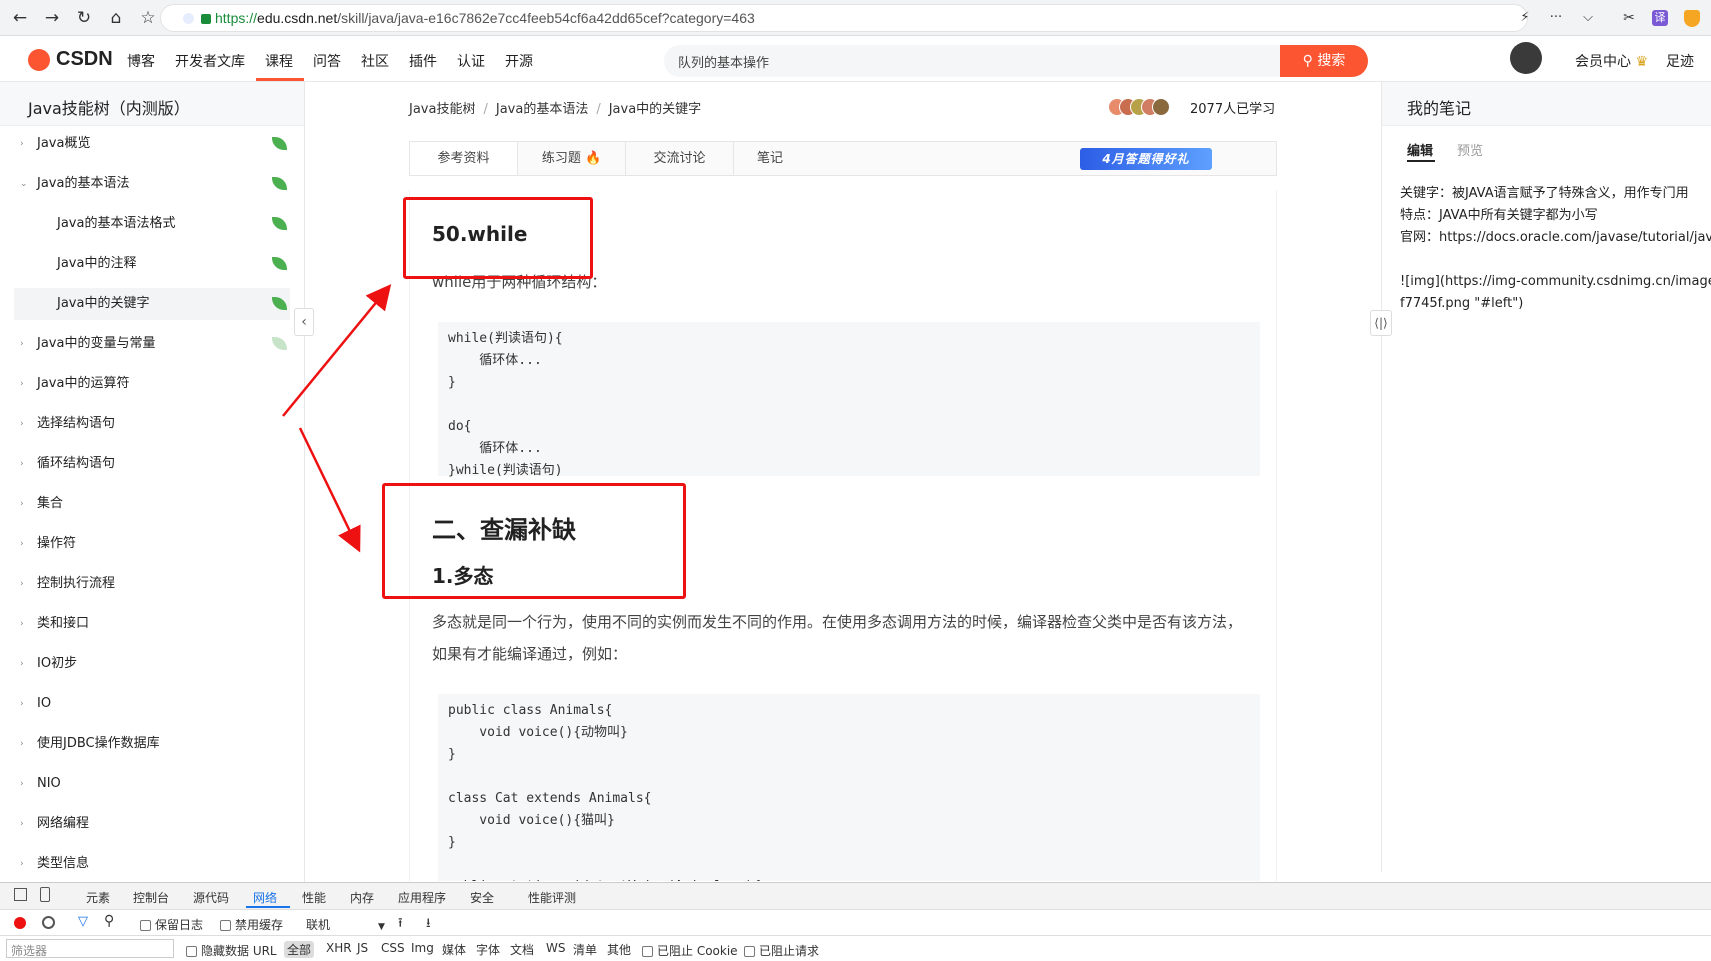 The width and height of the screenshot is (1711, 961). Describe the element at coordinates (619, 949) in the screenshot. I see `type-filter: 其他` at that location.